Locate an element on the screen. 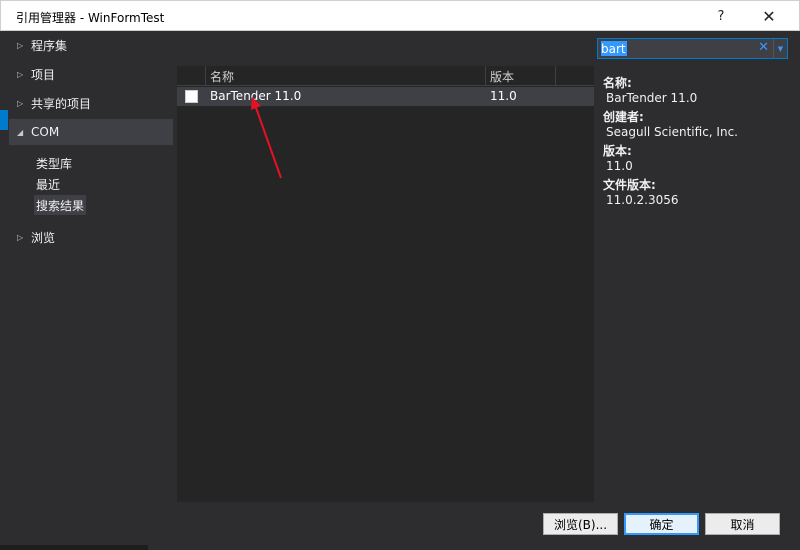  help-button: ? is located at coordinates (721, 16).